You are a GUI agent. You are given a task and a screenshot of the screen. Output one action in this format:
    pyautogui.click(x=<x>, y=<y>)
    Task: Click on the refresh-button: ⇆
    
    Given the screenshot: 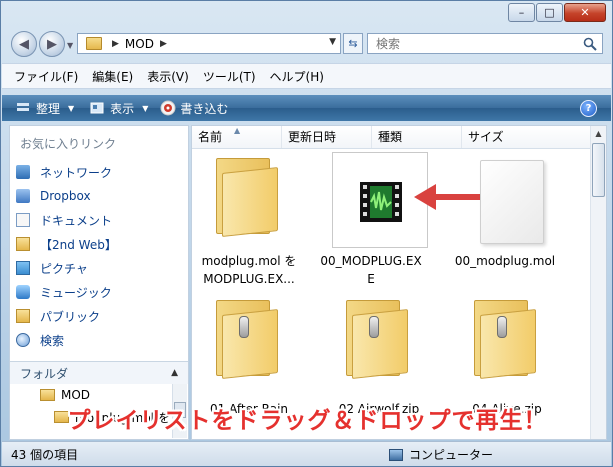 What is the action you would take?
    pyautogui.click(x=353, y=43)
    